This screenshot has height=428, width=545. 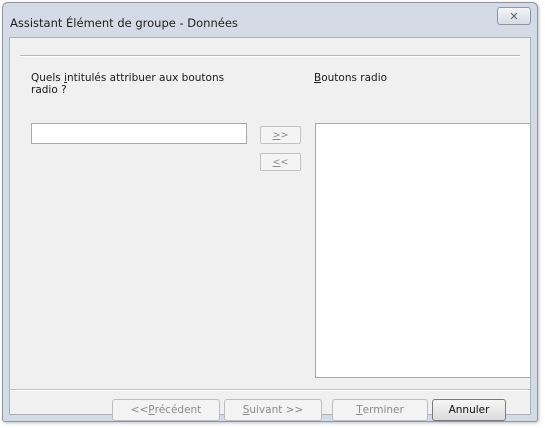 What do you see at coordinates (469, 410) in the screenshot?
I see `cancel-button: Annuler` at bounding box center [469, 410].